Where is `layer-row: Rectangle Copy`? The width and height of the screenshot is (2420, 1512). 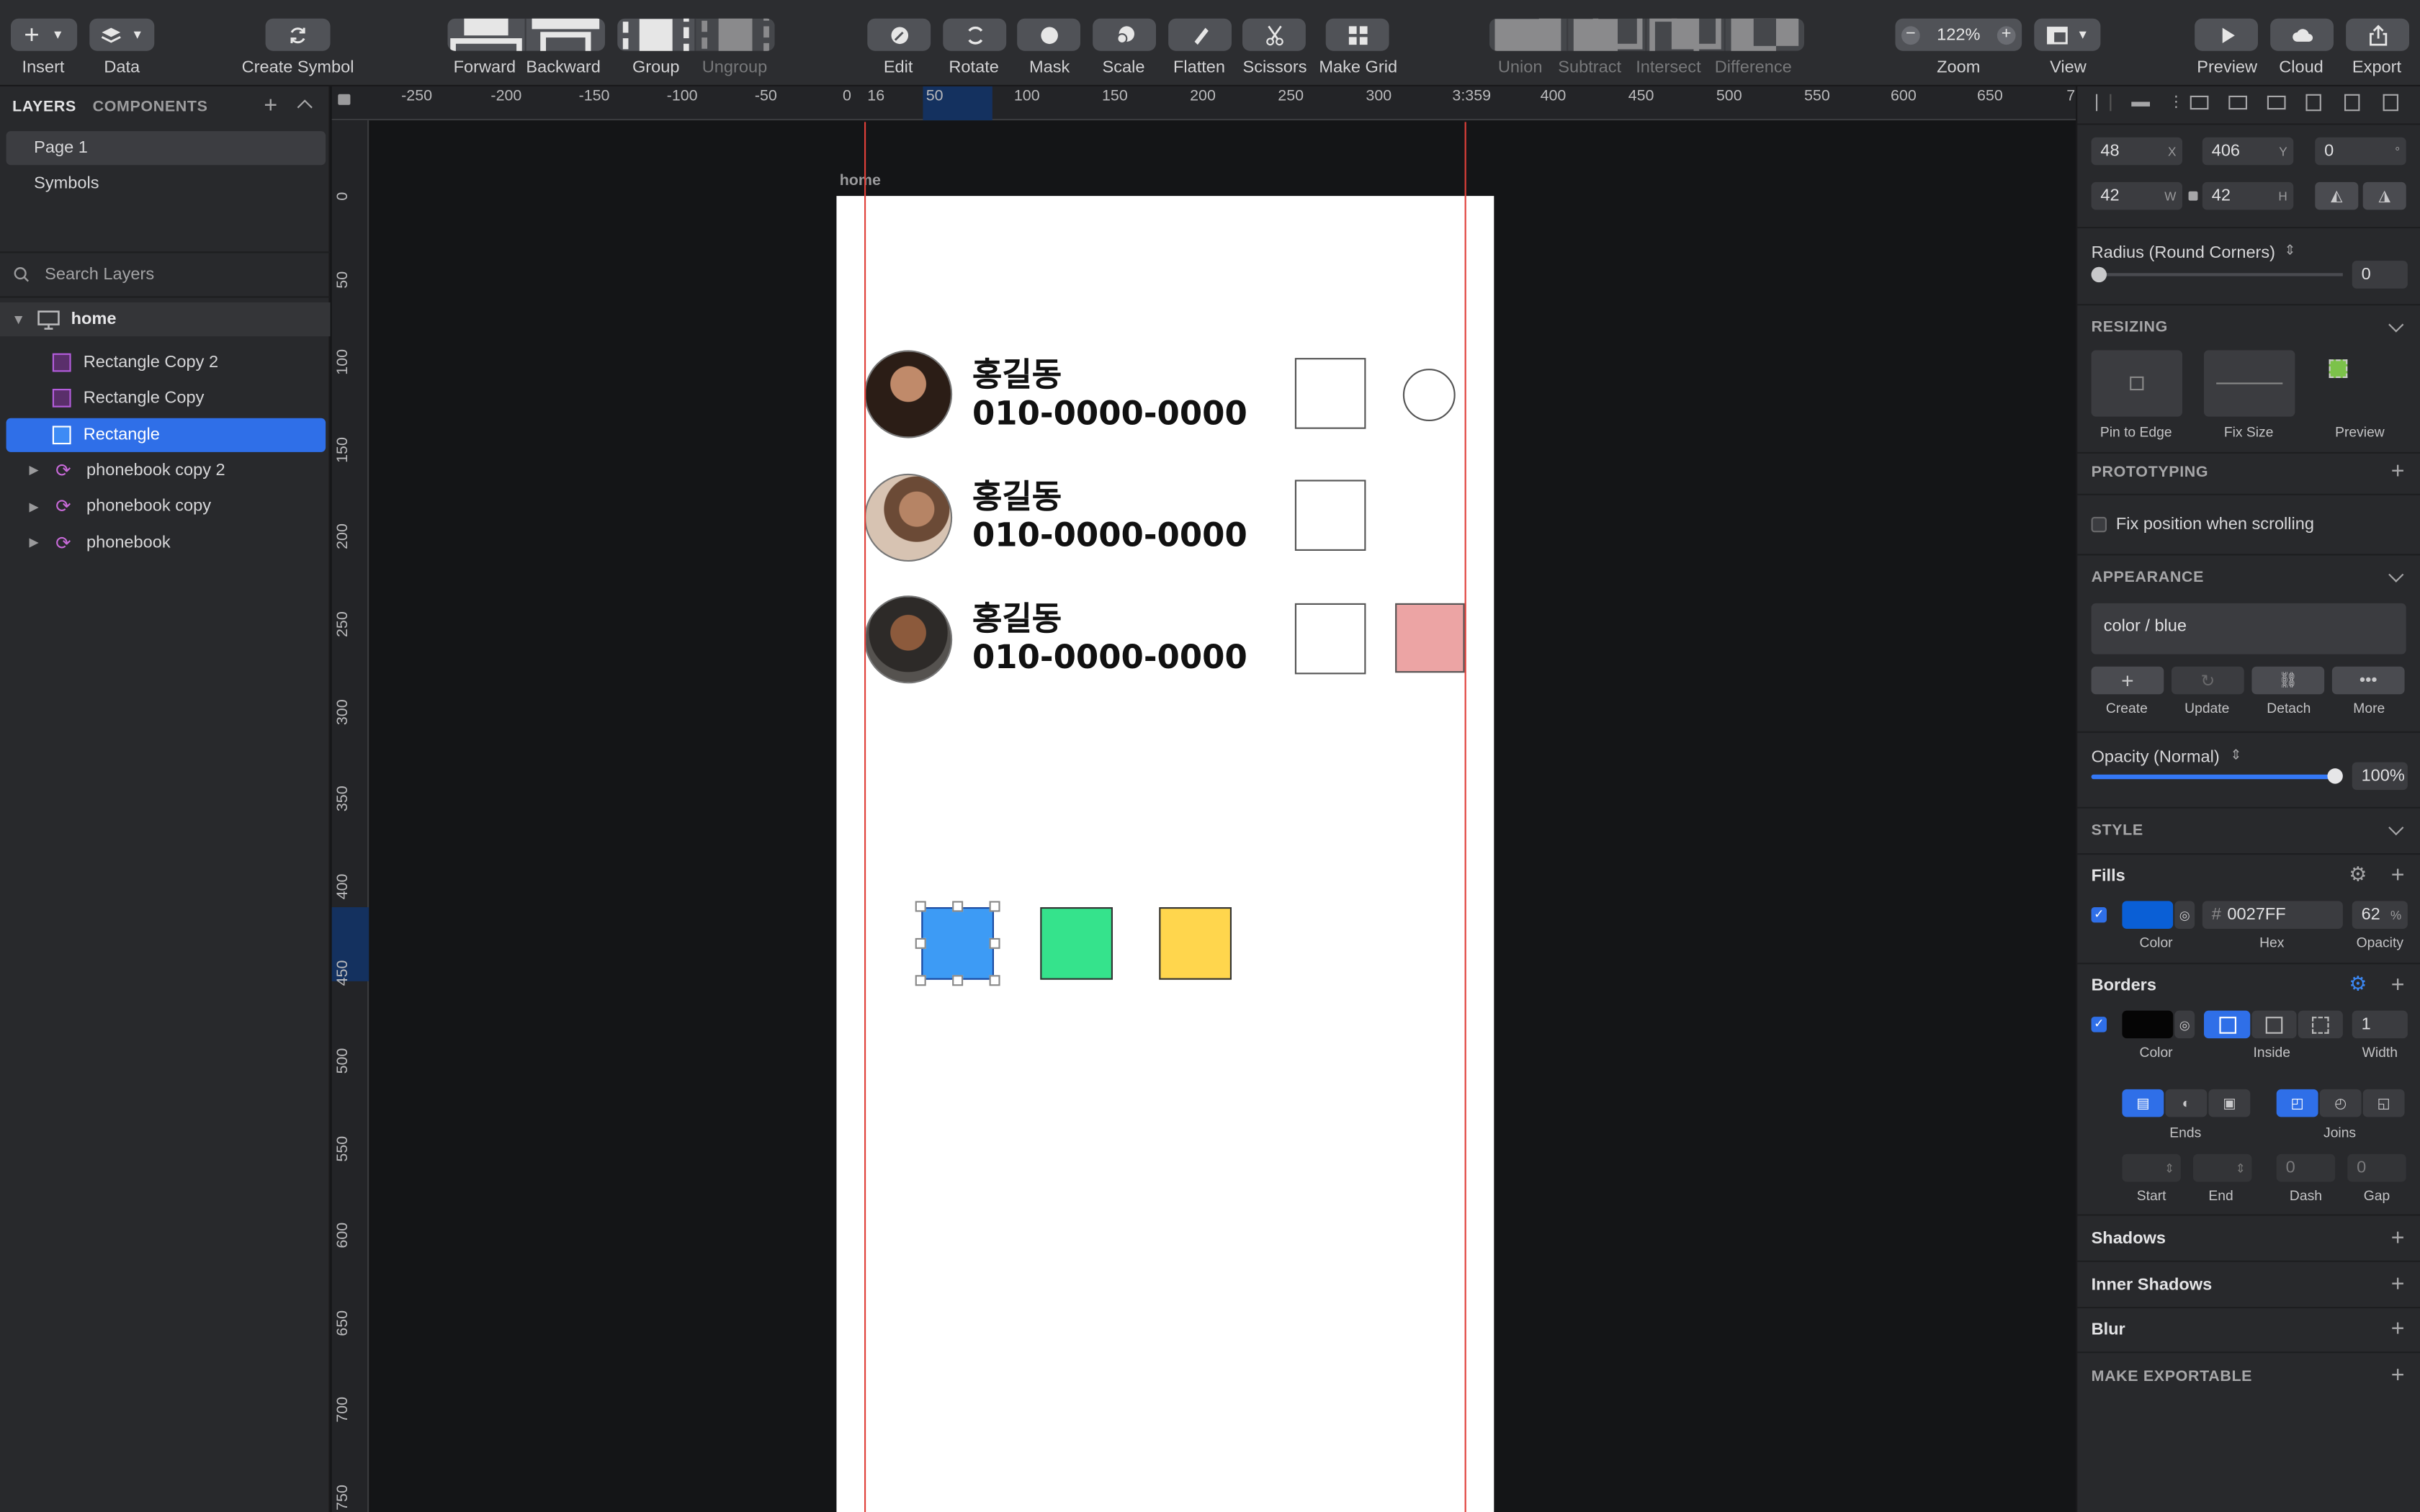 layer-row: Rectangle Copy is located at coordinates (166, 398).